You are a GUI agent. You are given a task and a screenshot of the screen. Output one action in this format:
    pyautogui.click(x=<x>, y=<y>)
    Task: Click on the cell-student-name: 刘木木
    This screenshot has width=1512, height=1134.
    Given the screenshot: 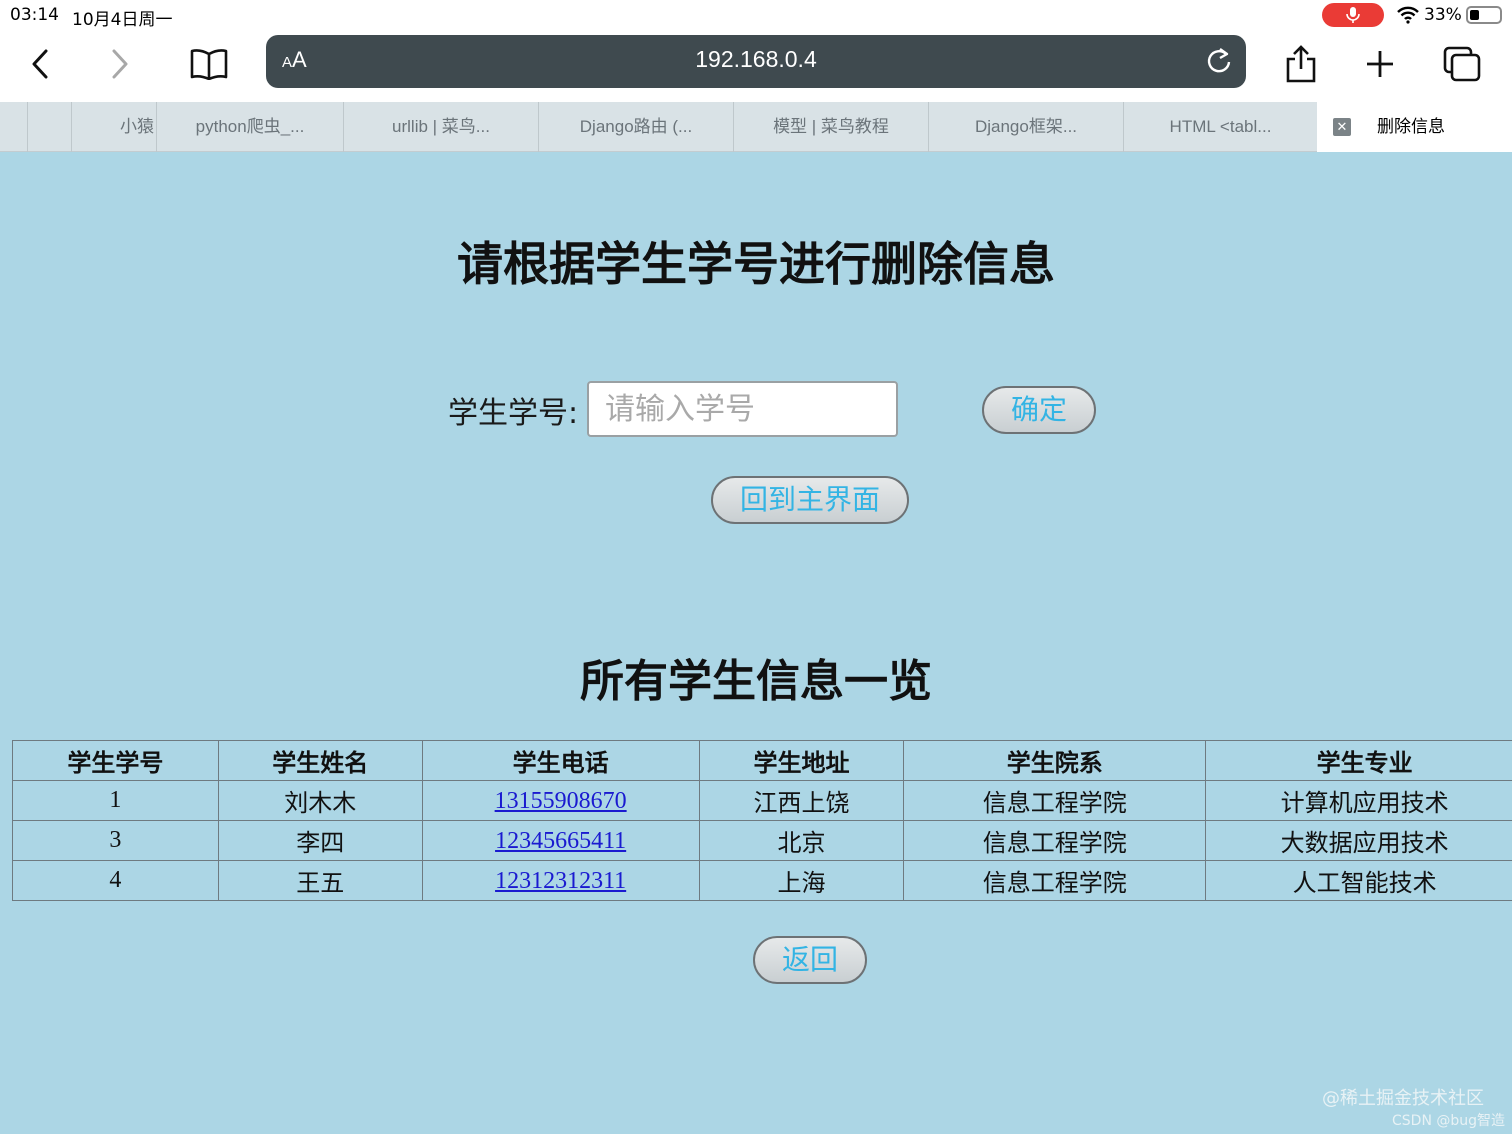 What is the action you would take?
    pyautogui.click(x=320, y=800)
    